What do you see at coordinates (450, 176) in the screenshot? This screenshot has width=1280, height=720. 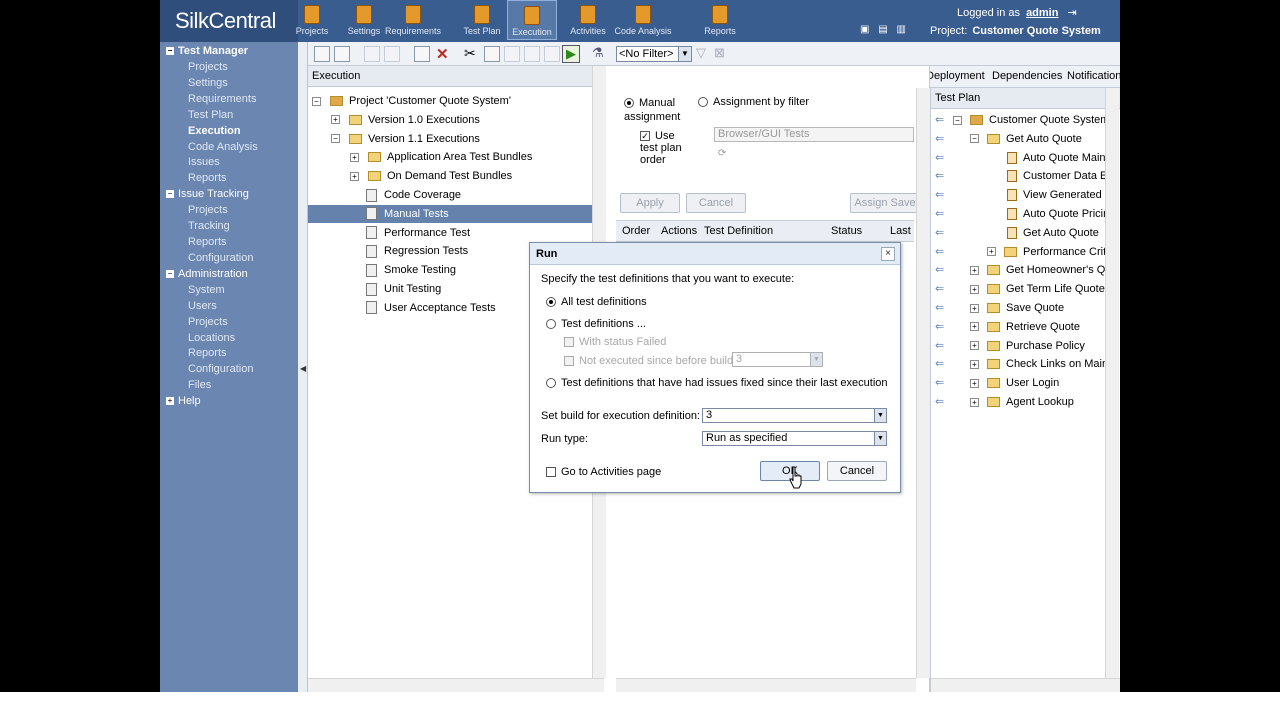 I see `tree-row: + On Demand Test Bundles` at bounding box center [450, 176].